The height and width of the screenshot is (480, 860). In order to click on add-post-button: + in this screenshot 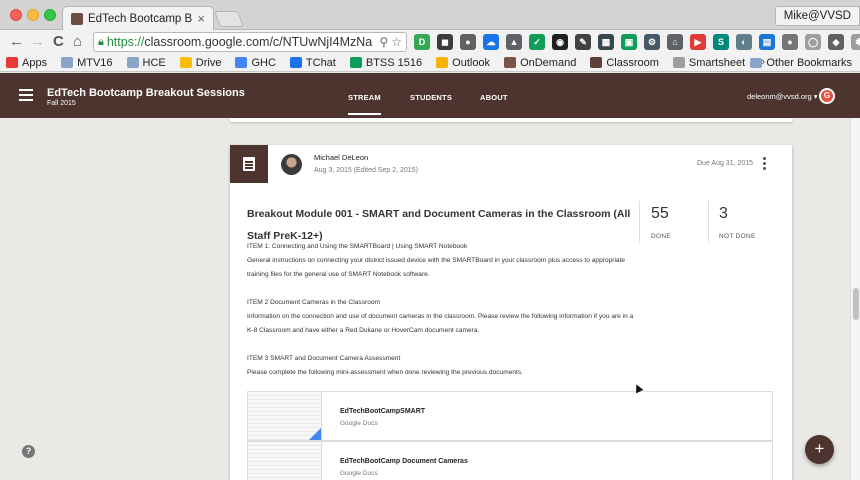, I will do `click(819, 449)`.